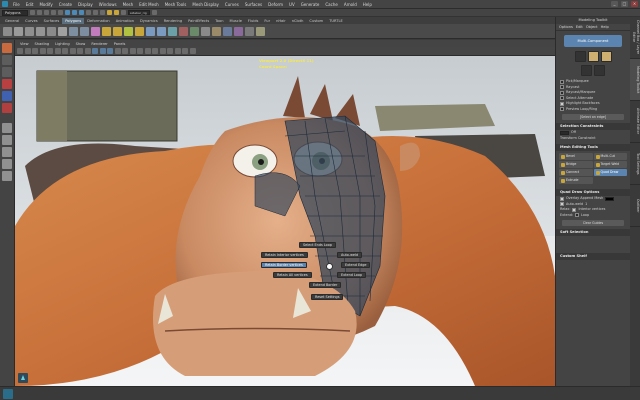 This screenshot has height=400, width=640. What do you see at coordinates (7, 84) in the screenshot?
I see `move-tool-icon` at bounding box center [7, 84].